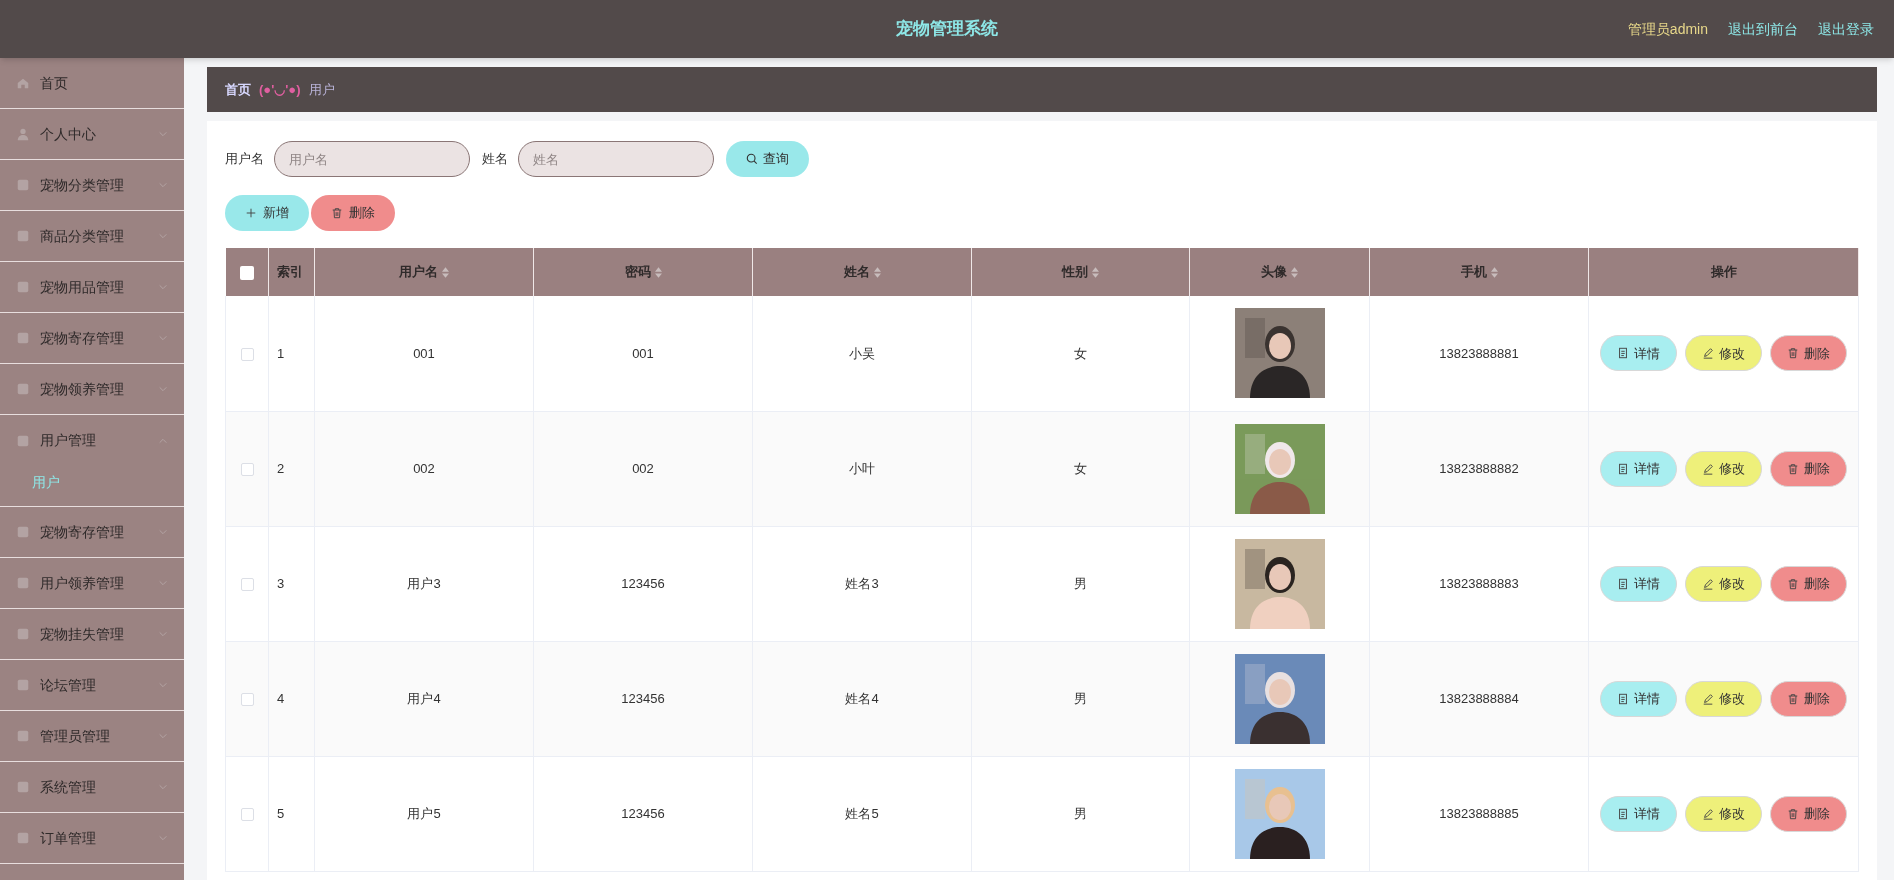 This screenshot has height=880, width=1894. I want to click on table-cell: 女, so click(1080, 468).